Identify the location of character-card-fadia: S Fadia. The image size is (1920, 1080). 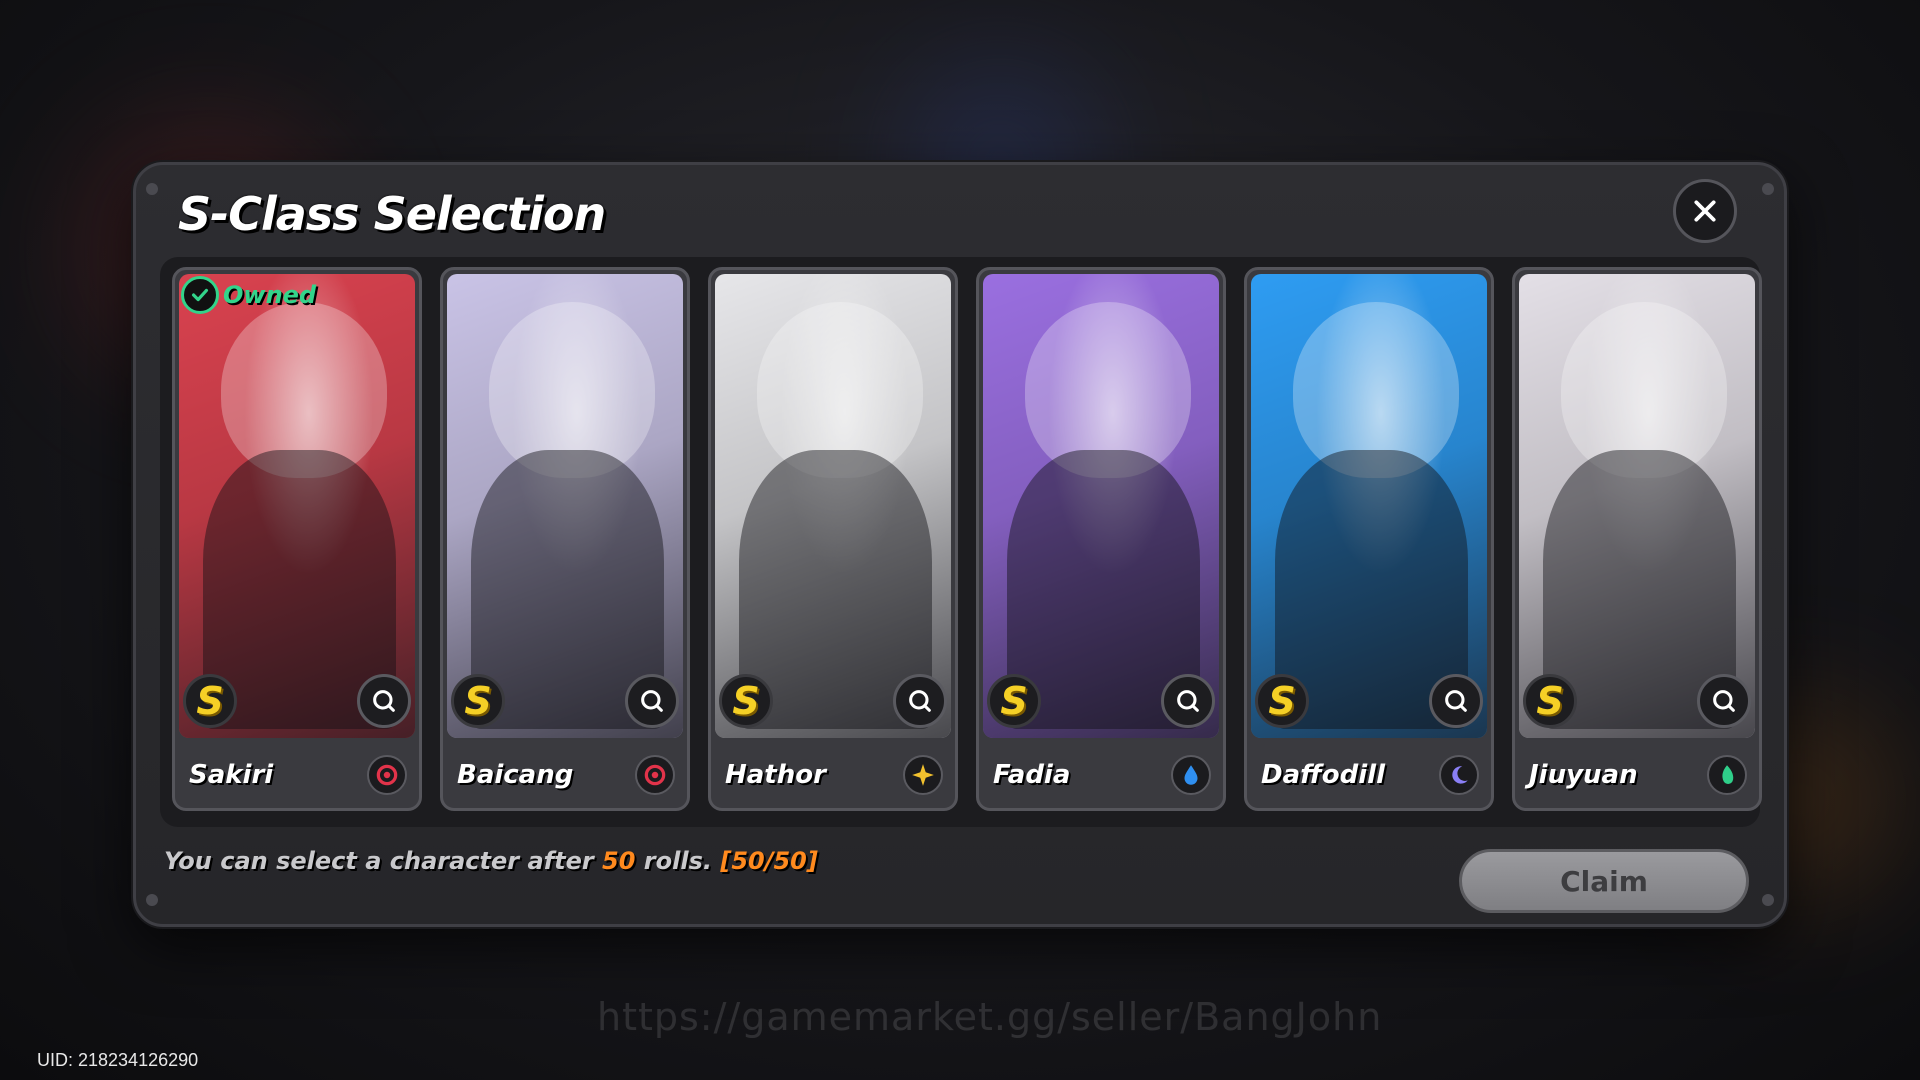
(1101, 539).